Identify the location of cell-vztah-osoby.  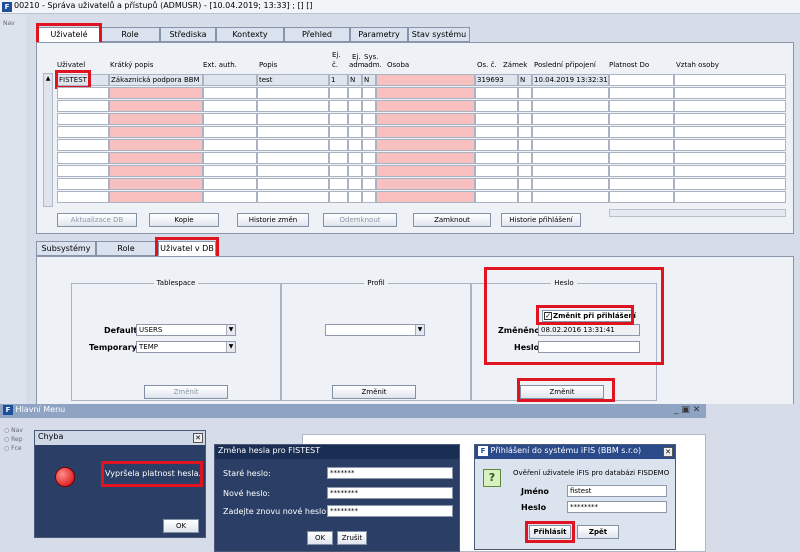
(730, 80).